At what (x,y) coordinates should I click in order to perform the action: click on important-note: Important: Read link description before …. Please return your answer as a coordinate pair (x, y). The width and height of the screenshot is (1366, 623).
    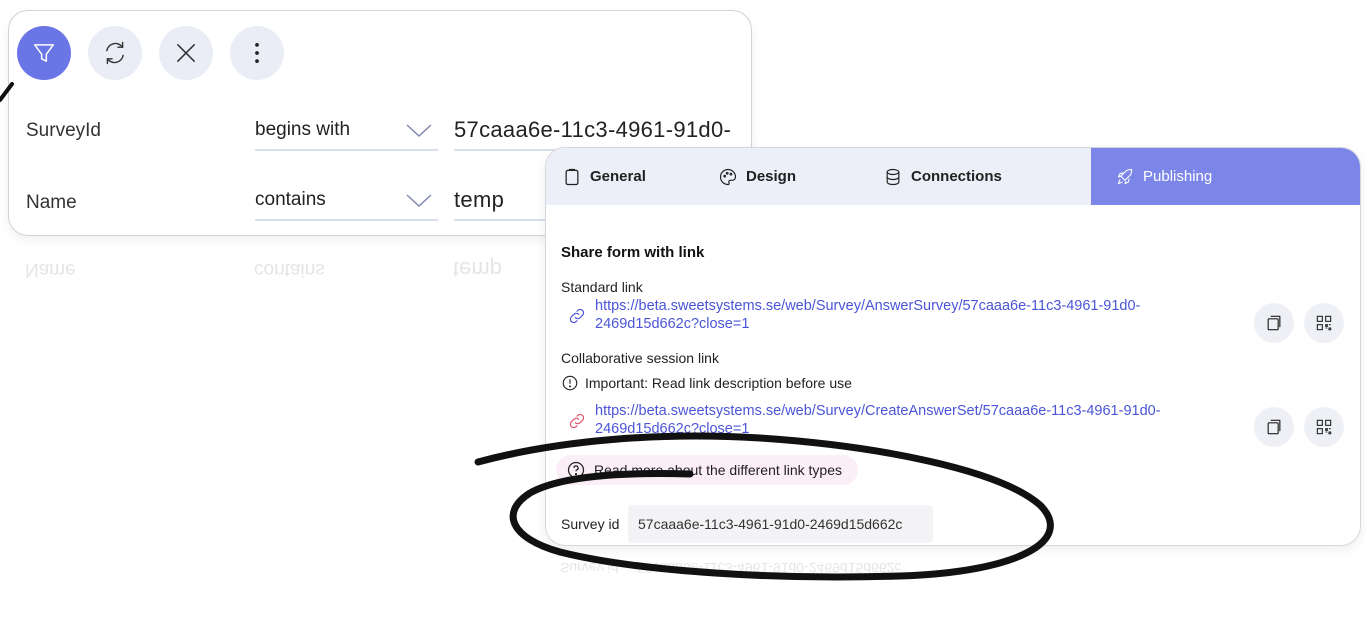
    Looking at the image, I should click on (718, 383).